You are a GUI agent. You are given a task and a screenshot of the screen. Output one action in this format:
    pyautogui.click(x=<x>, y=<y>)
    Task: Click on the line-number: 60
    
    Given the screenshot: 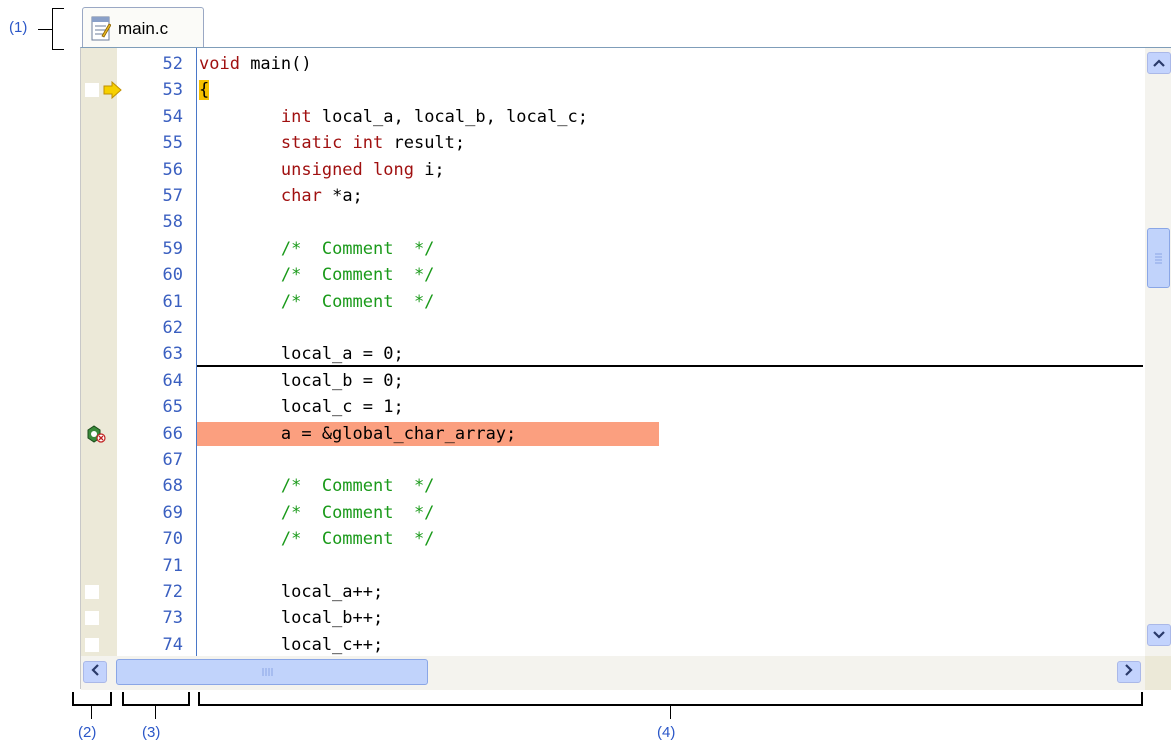 What is the action you would take?
    pyautogui.click(x=172, y=275)
    